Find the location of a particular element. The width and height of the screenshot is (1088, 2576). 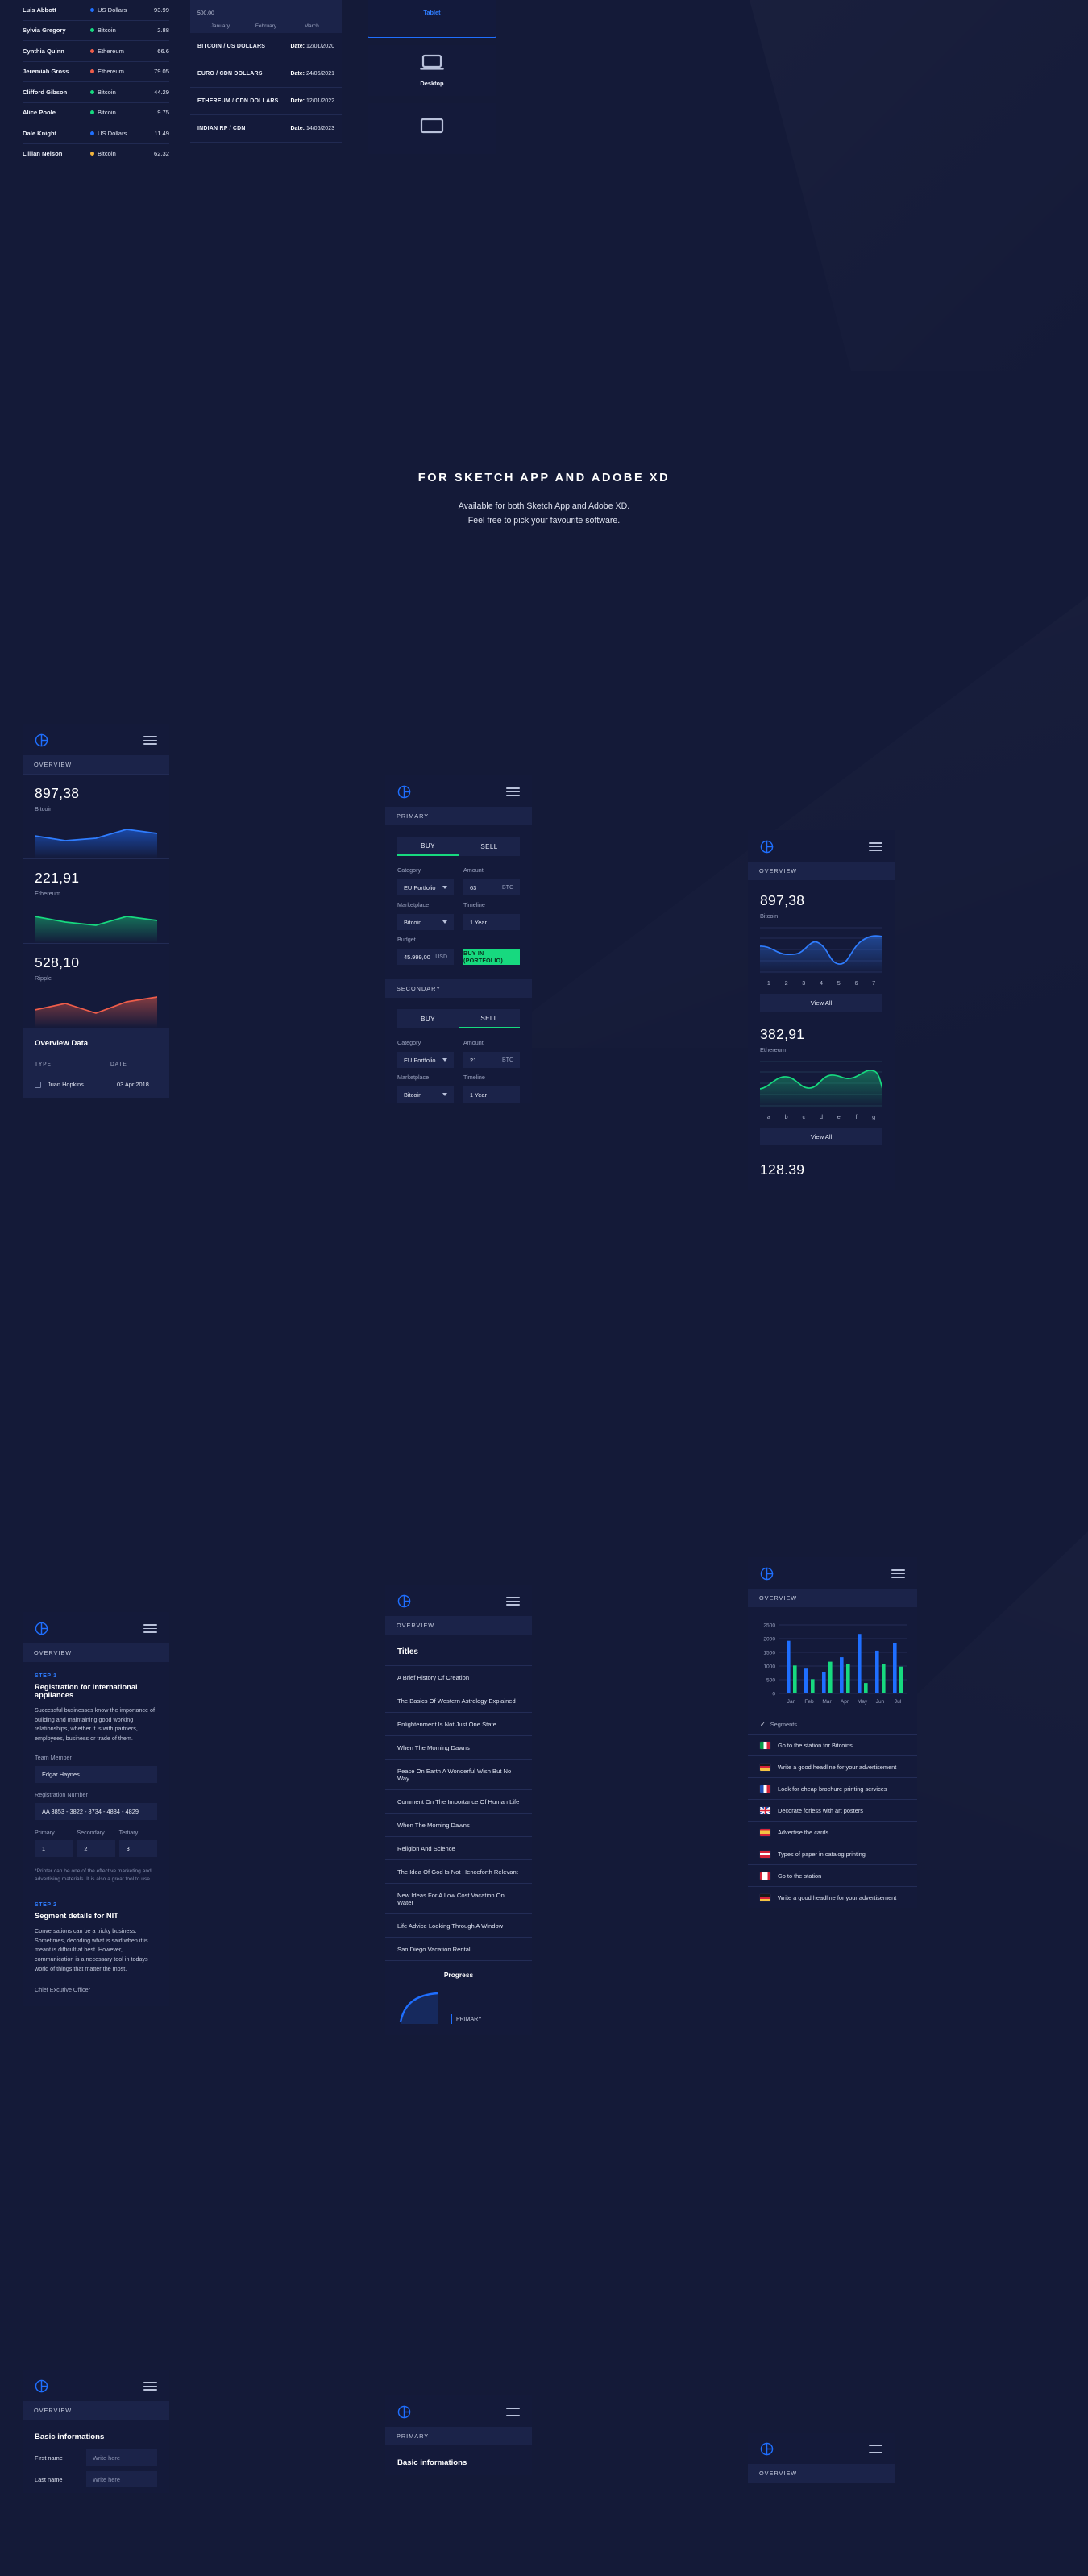

input-first-name: Write here is located at coordinates (121, 2457).